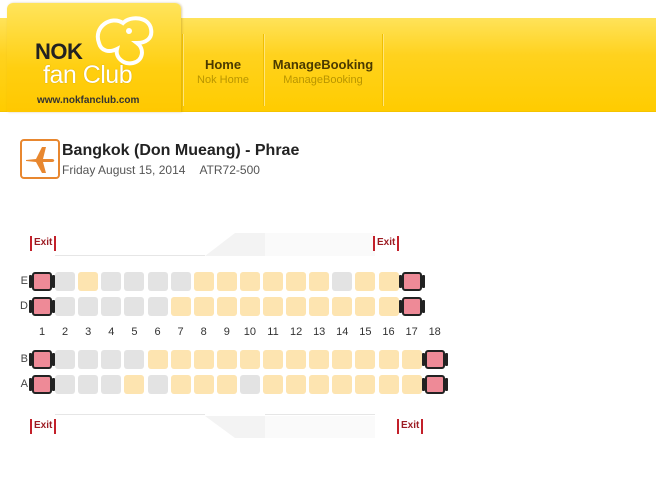 This screenshot has height=485, width=656. I want to click on seat-4d, so click(111, 306).